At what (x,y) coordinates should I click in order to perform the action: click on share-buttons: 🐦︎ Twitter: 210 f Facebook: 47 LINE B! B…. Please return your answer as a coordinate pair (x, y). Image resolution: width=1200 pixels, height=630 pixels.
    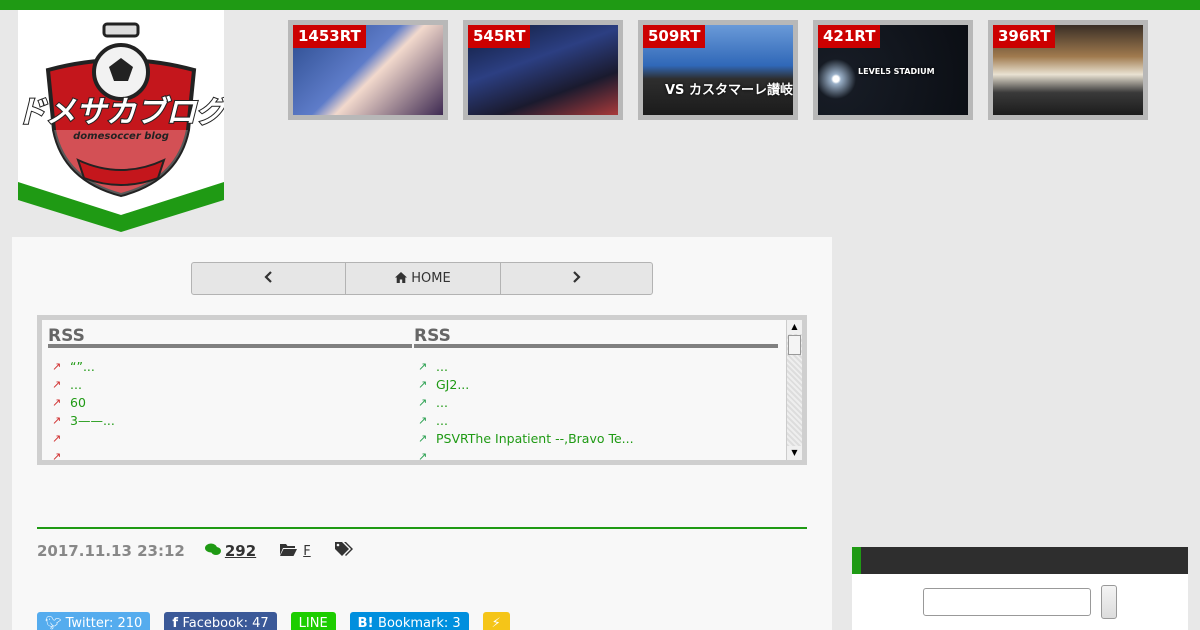
    Looking at the image, I should click on (280, 621).